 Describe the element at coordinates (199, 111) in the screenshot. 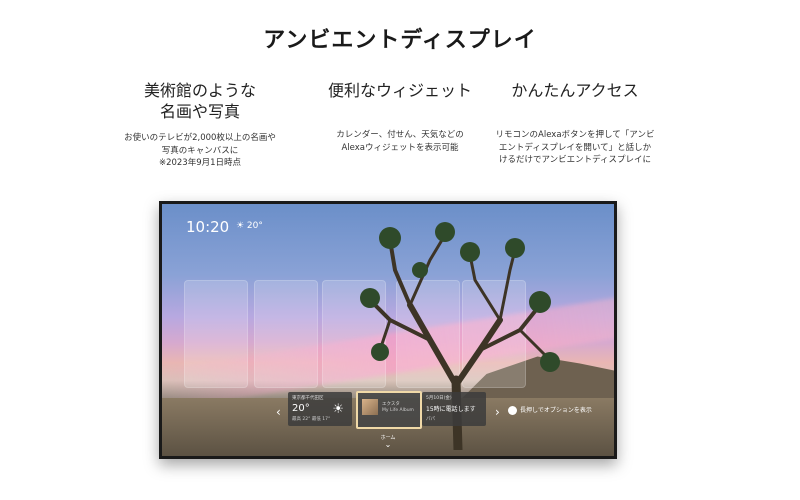

I see `feature-title-line2: 名画や写真` at that location.